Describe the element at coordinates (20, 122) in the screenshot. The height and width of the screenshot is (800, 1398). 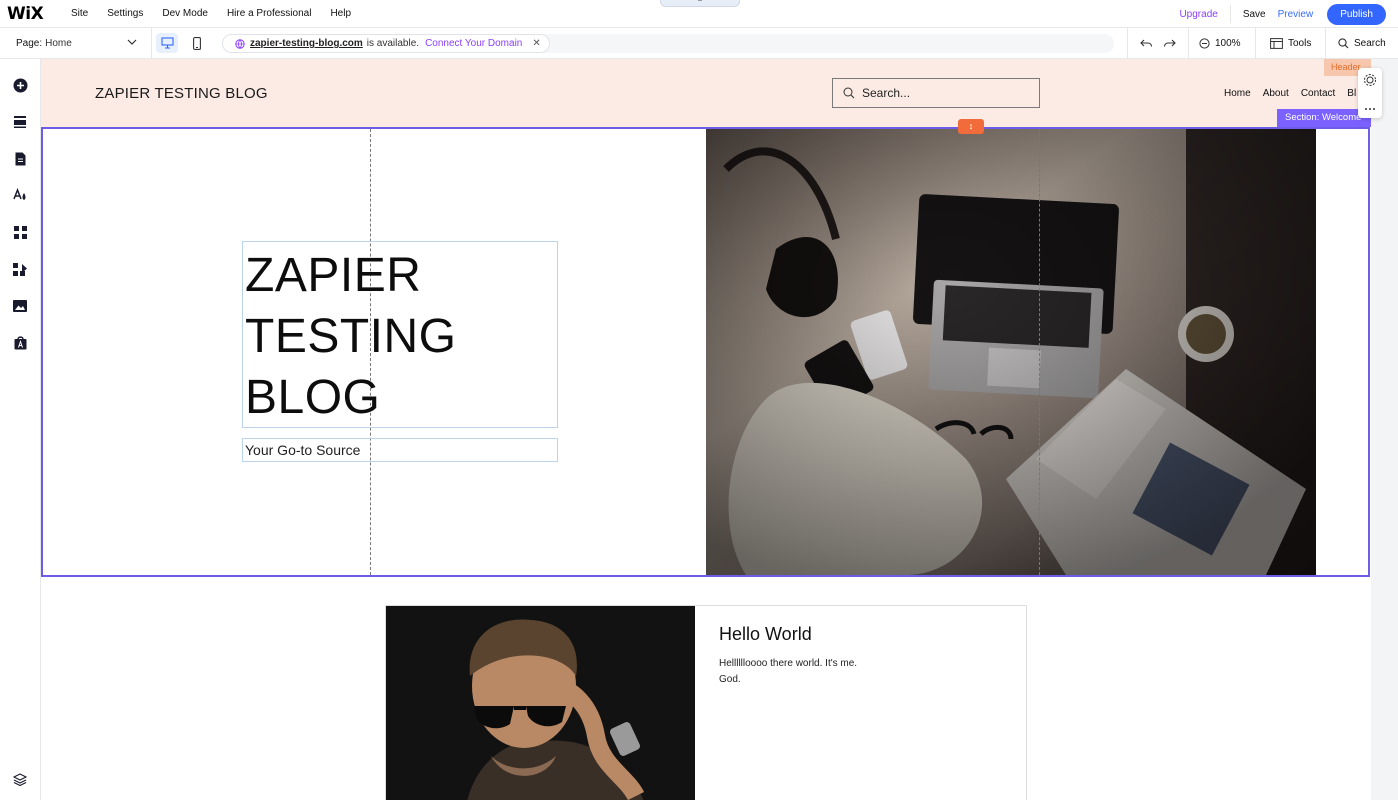
I see `sections-icon` at that location.